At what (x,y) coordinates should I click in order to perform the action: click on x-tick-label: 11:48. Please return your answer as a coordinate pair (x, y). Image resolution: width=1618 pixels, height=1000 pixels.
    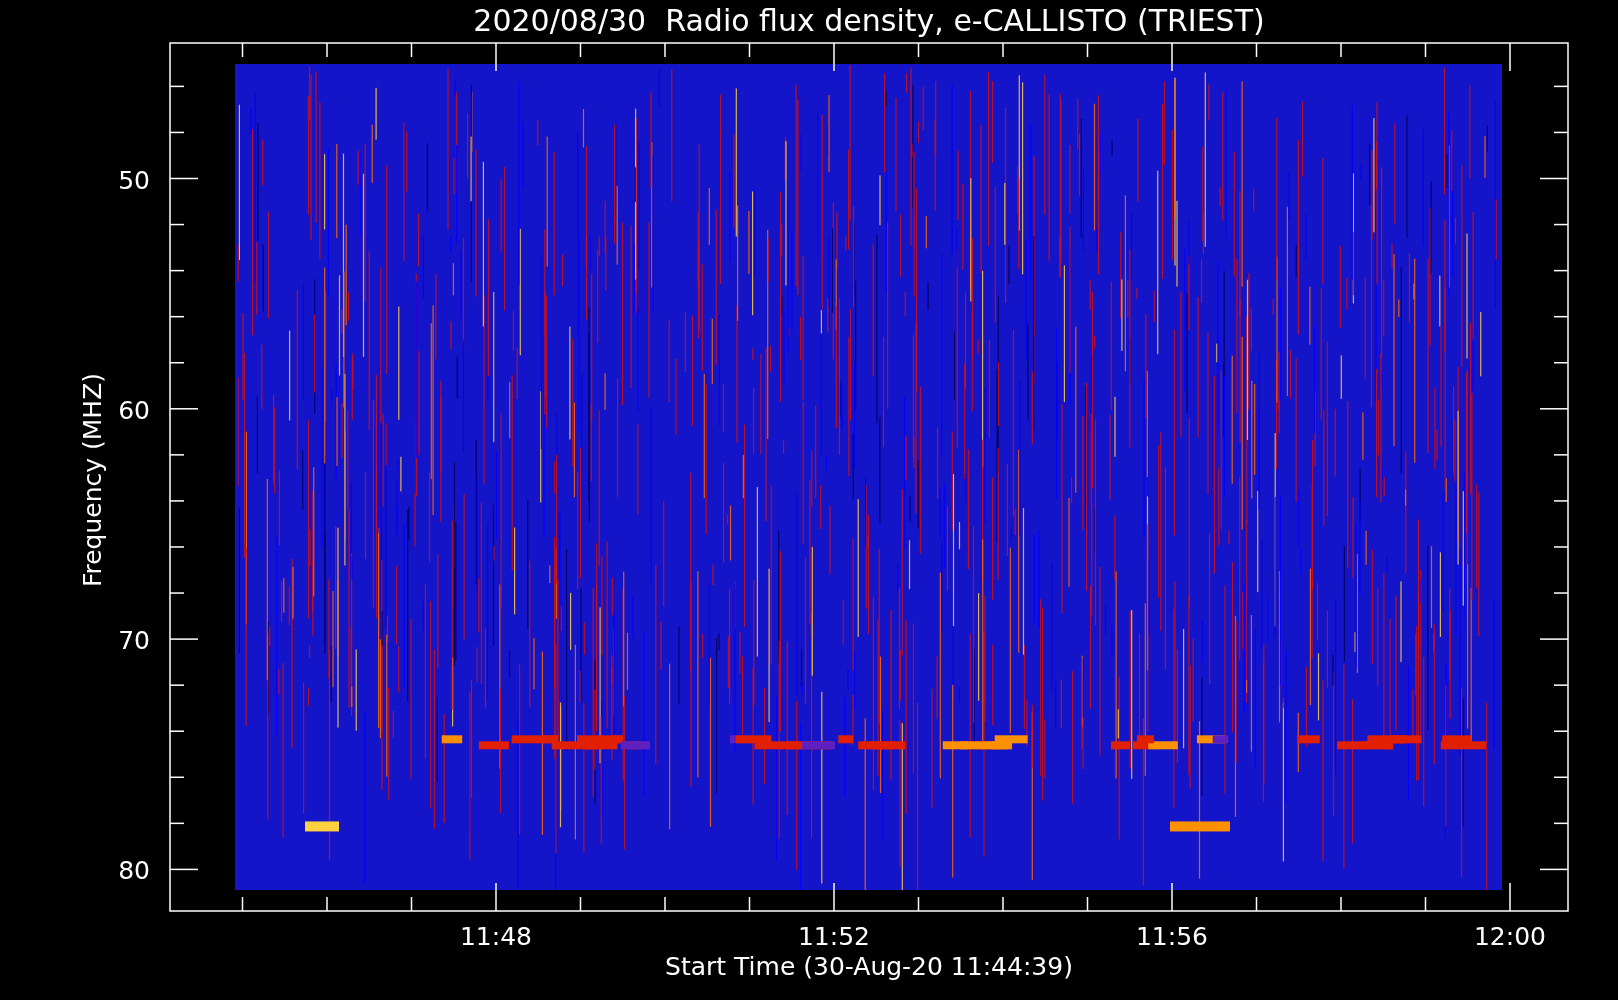
    Looking at the image, I should click on (496, 936).